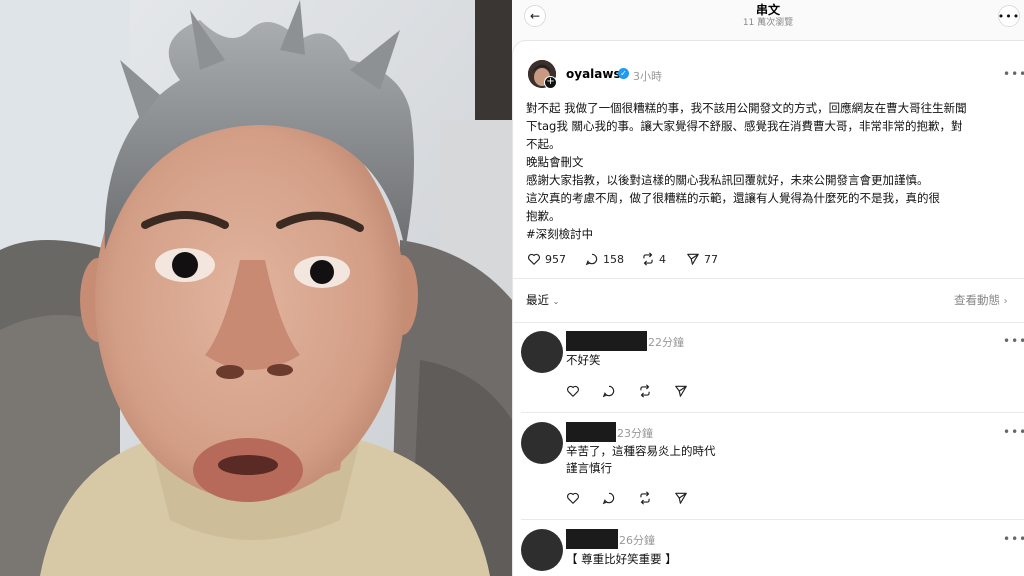 The width and height of the screenshot is (1024, 576). What do you see at coordinates (1013, 74) in the screenshot?
I see `post-more-icon: •••` at bounding box center [1013, 74].